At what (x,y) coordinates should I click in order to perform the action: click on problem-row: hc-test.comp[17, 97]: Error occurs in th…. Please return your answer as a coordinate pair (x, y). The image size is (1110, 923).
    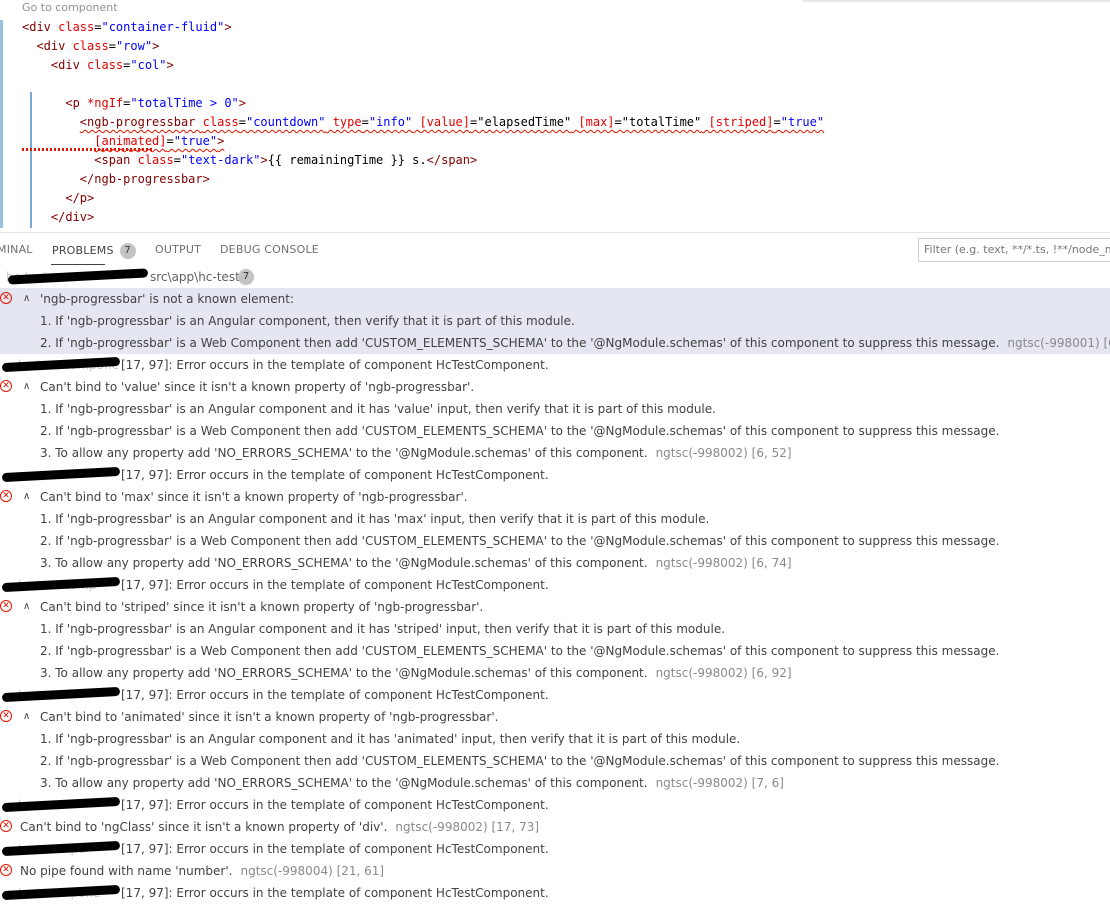
    Looking at the image, I should click on (555, 585).